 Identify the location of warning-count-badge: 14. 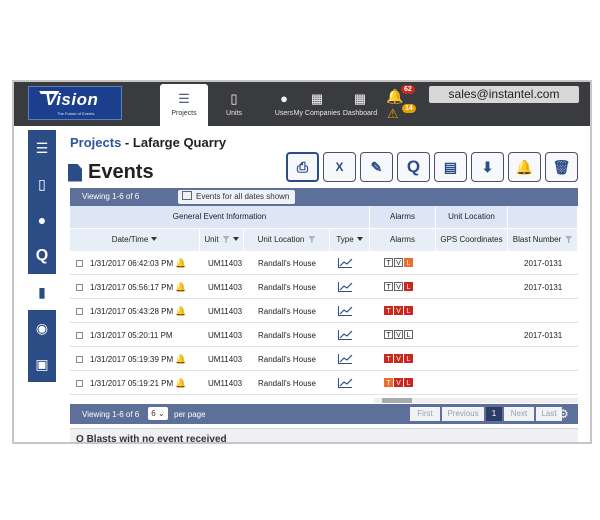
(409, 108).